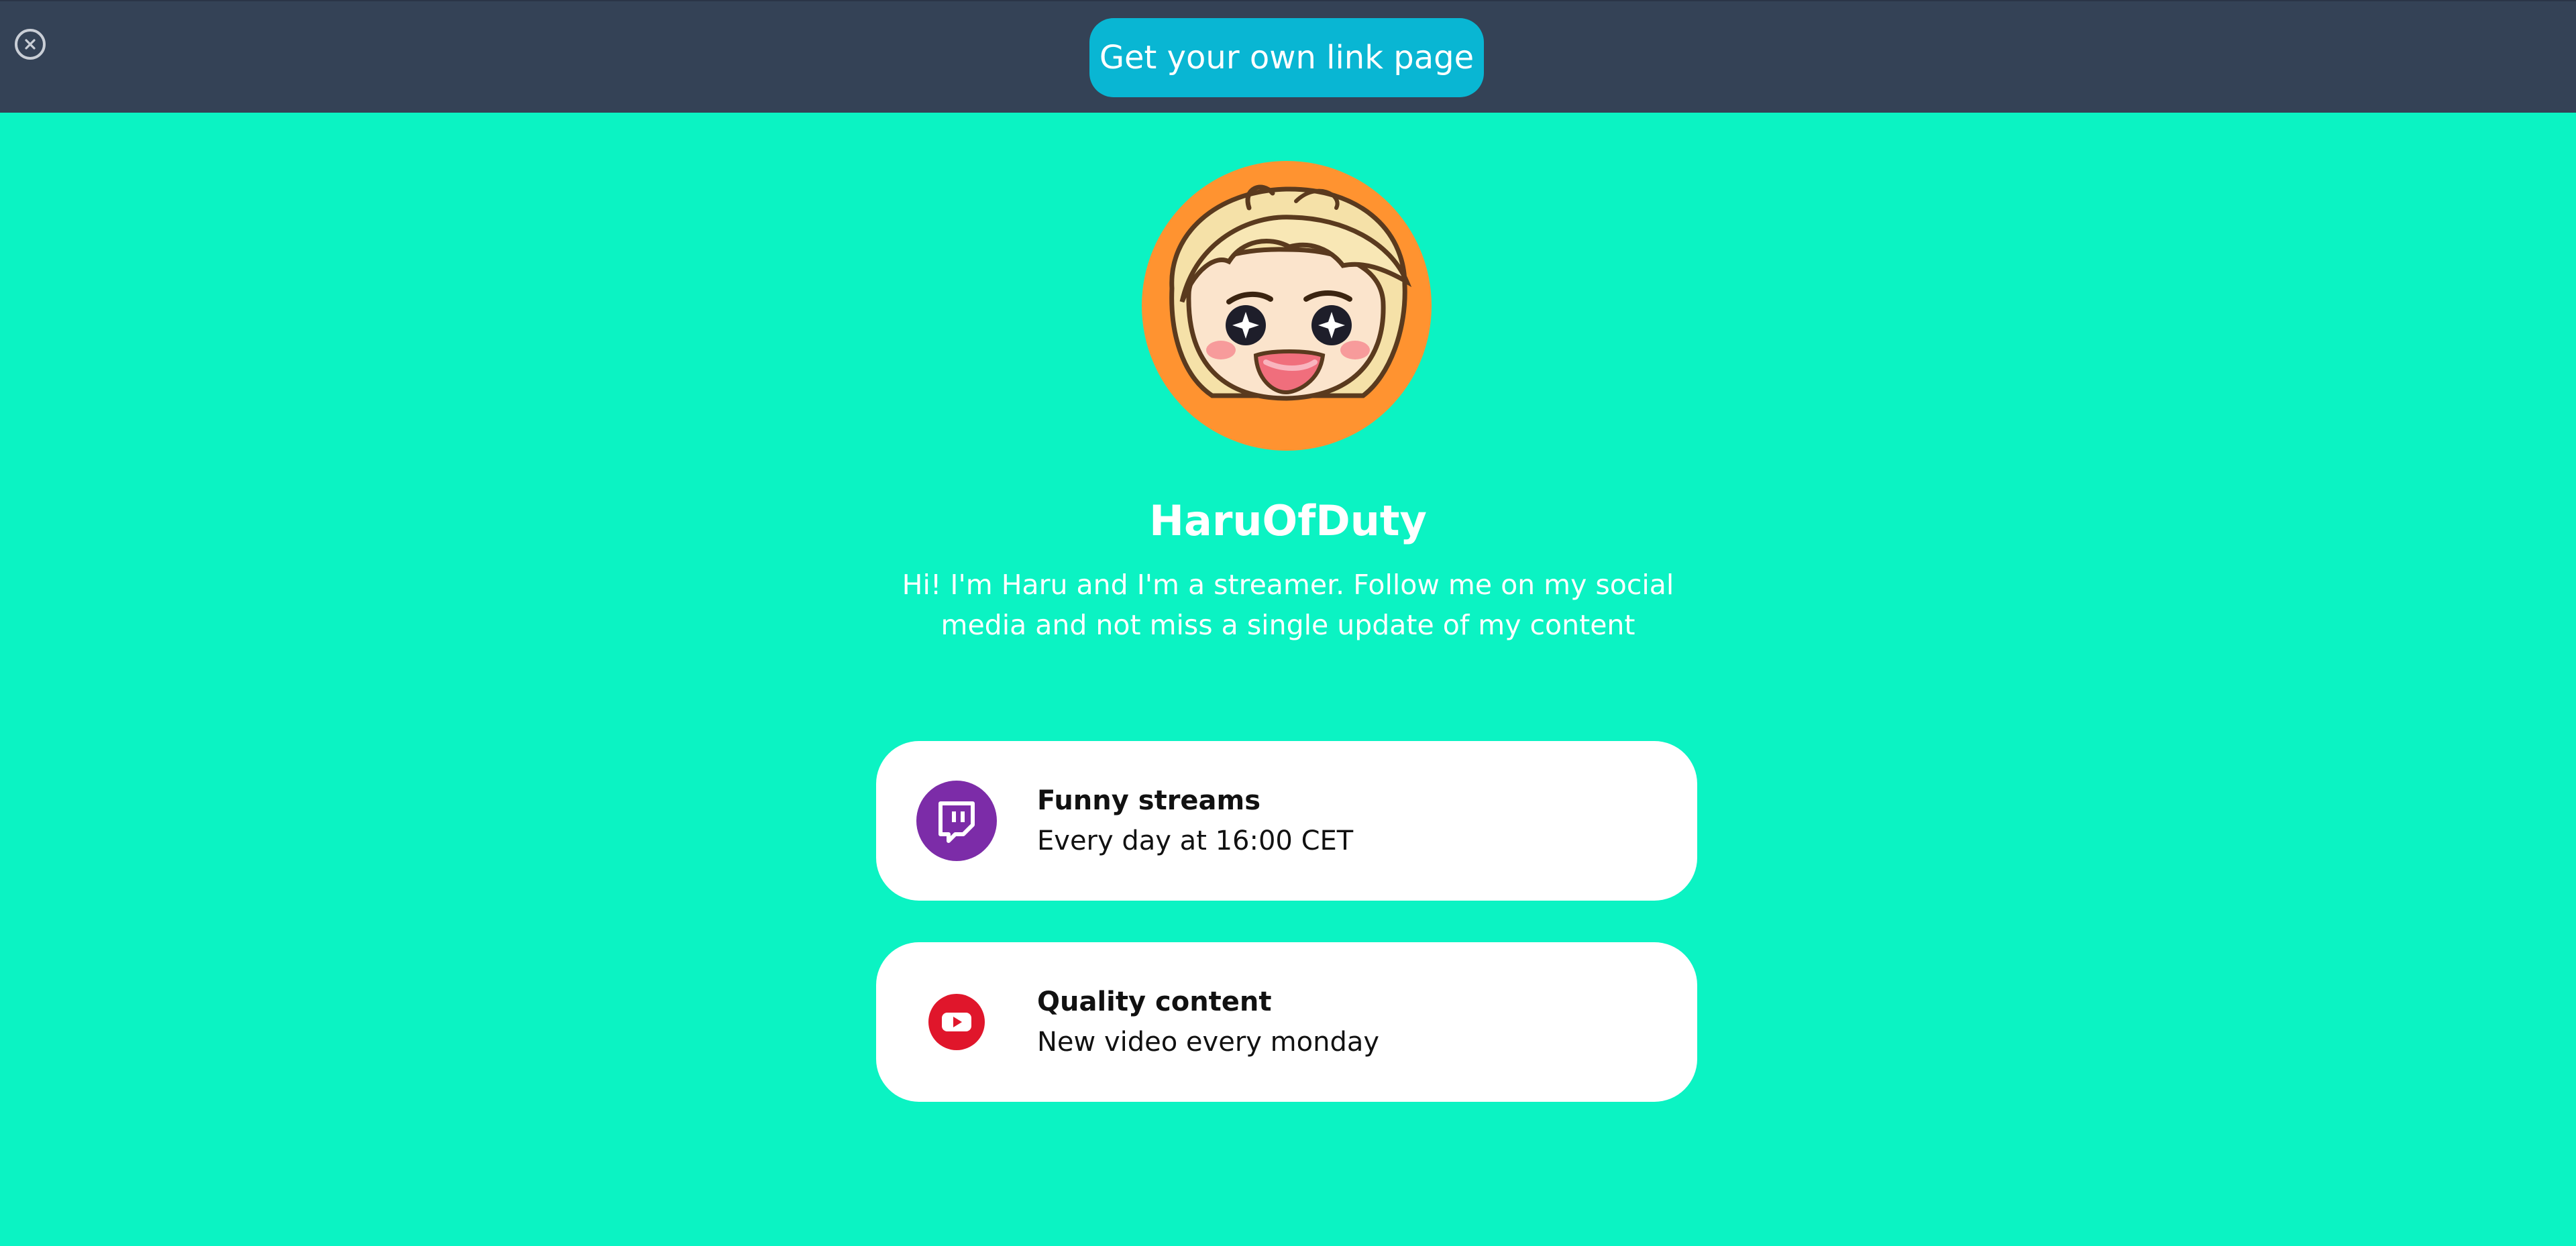  Describe the element at coordinates (30, 44) in the screenshot. I see `close-icon` at that location.